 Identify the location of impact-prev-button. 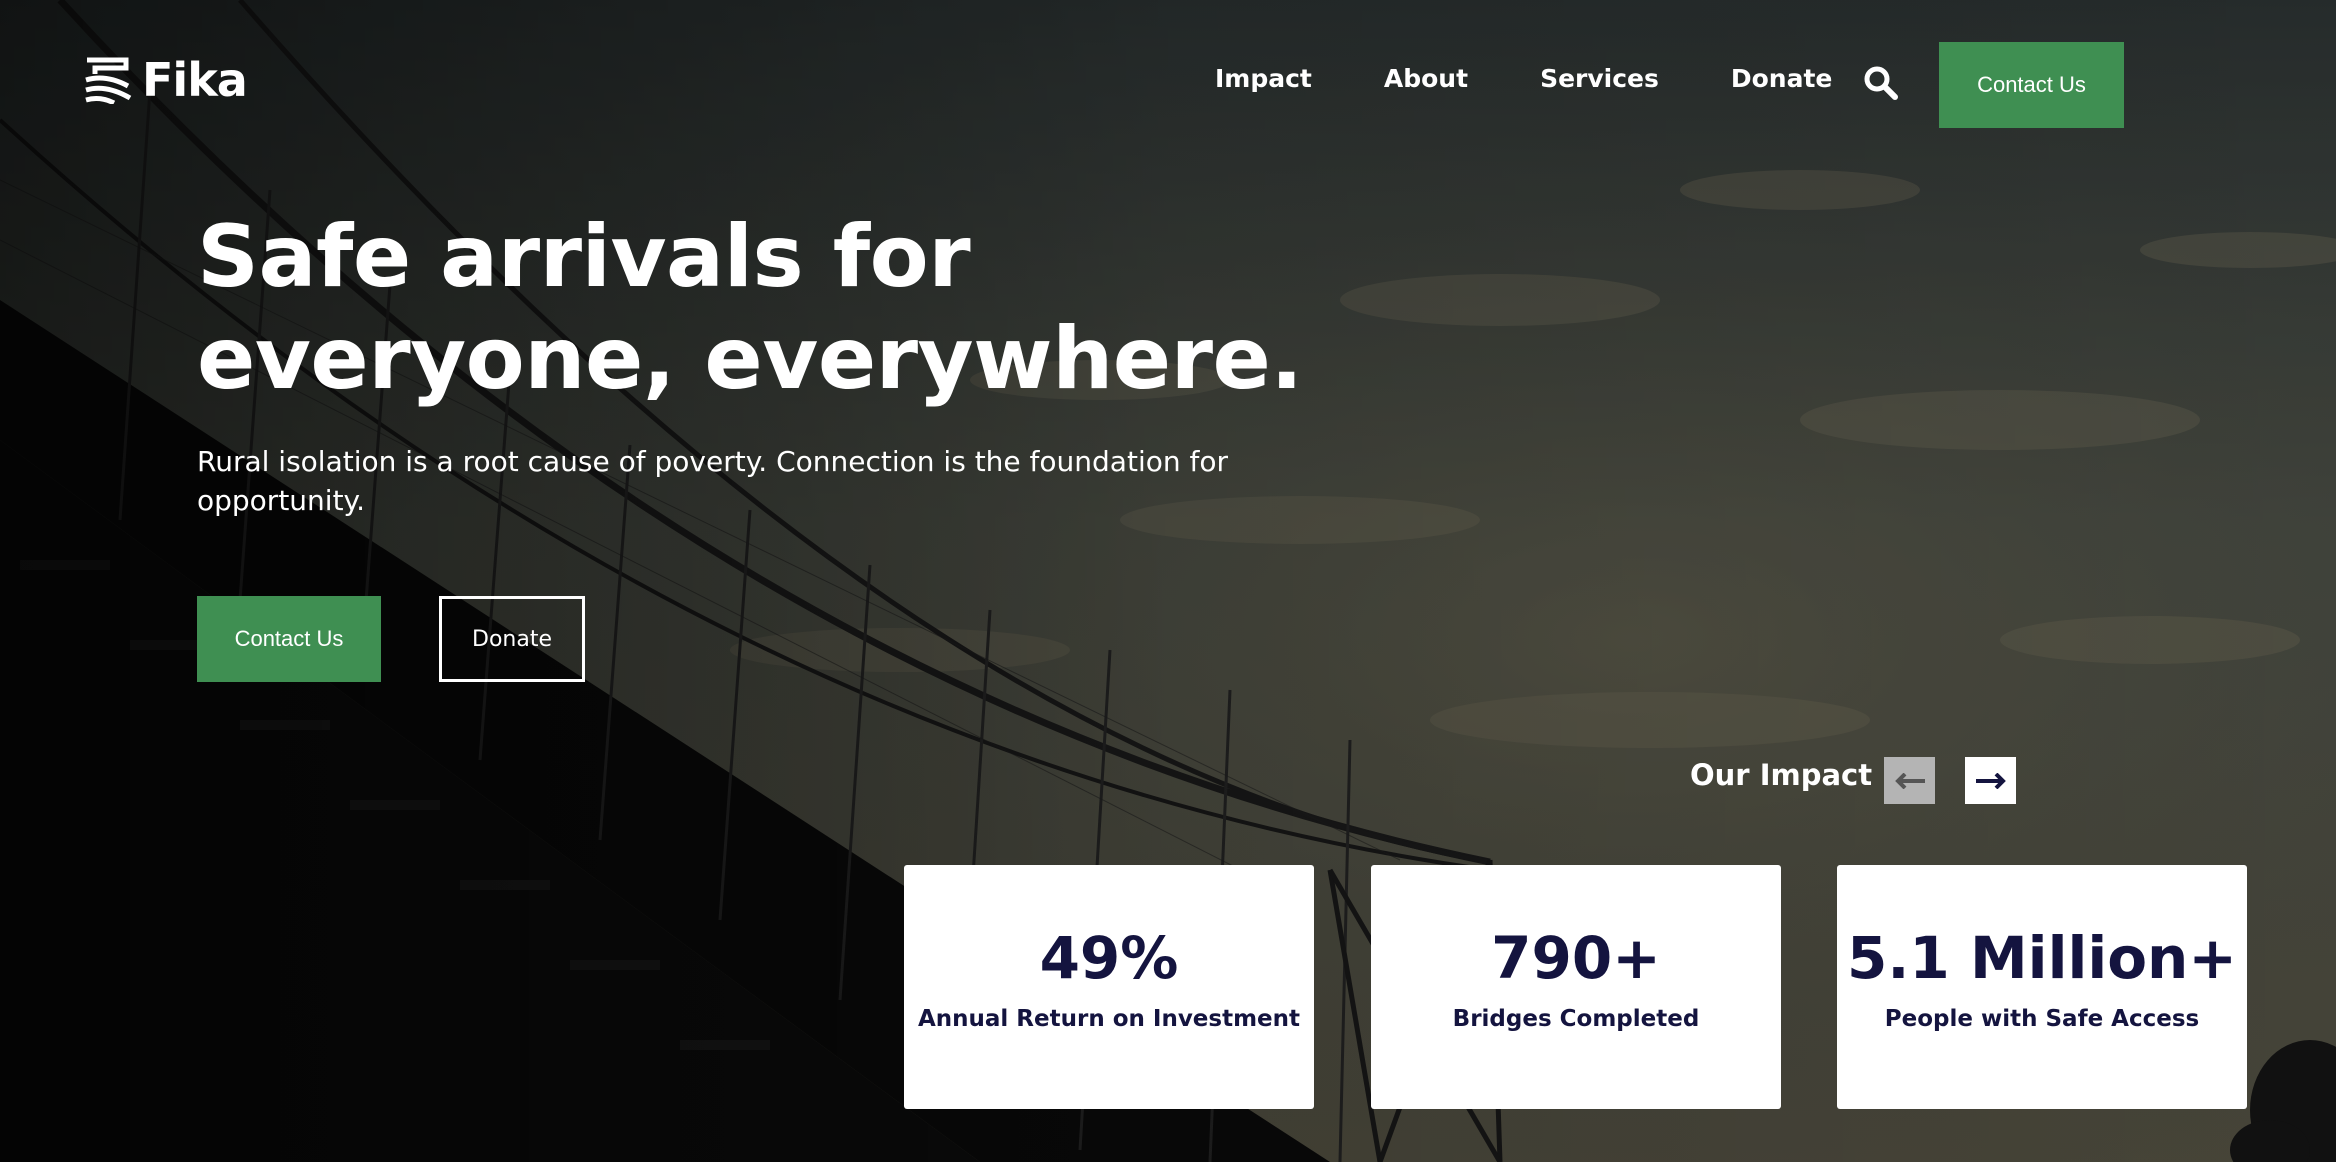
(1909, 780).